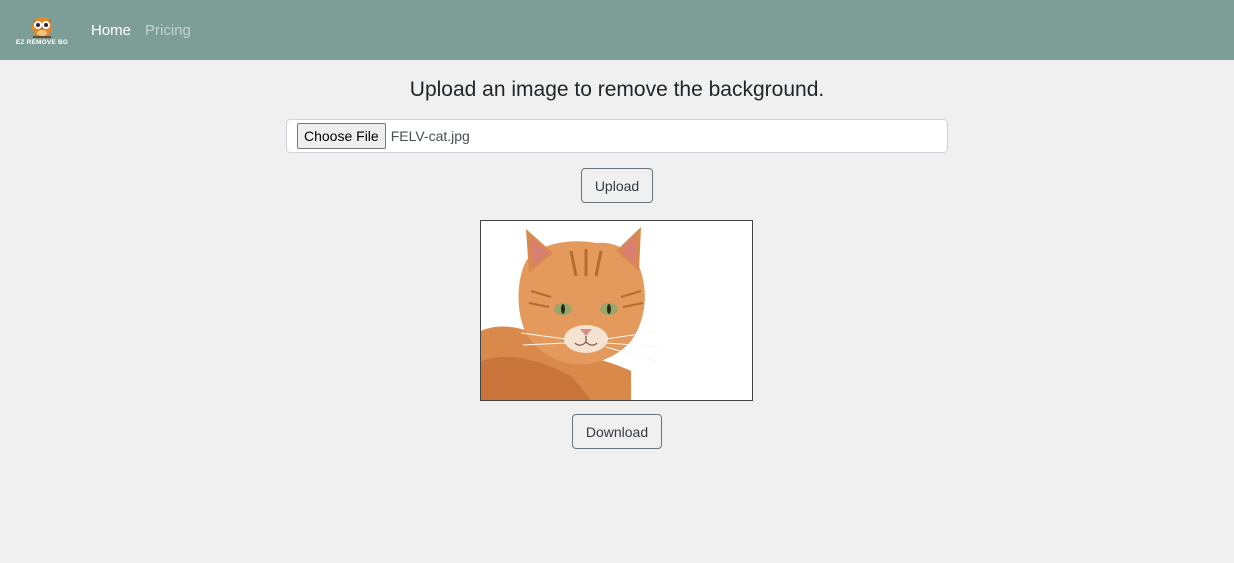  What do you see at coordinates (617, 431) in the screenshot?
I see `download-button: Download` at bounding box center [617, 431].